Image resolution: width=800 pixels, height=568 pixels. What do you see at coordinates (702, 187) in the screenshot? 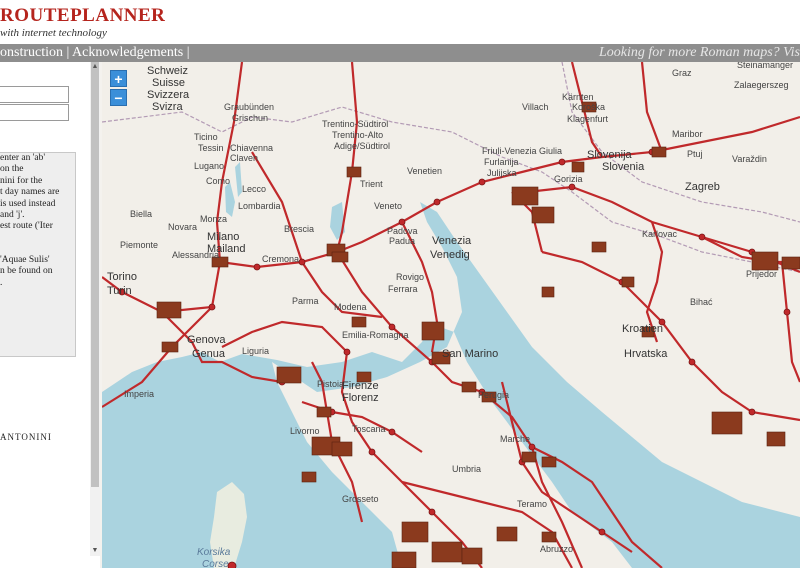
I see `map-label: Zagreb` at bounding box center [702, 187].